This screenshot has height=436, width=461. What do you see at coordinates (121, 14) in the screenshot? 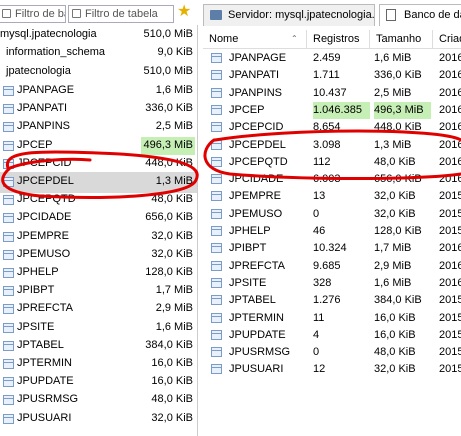
I see `table-filter-input: Filtro de tabela` at bounding box center [121, 14].